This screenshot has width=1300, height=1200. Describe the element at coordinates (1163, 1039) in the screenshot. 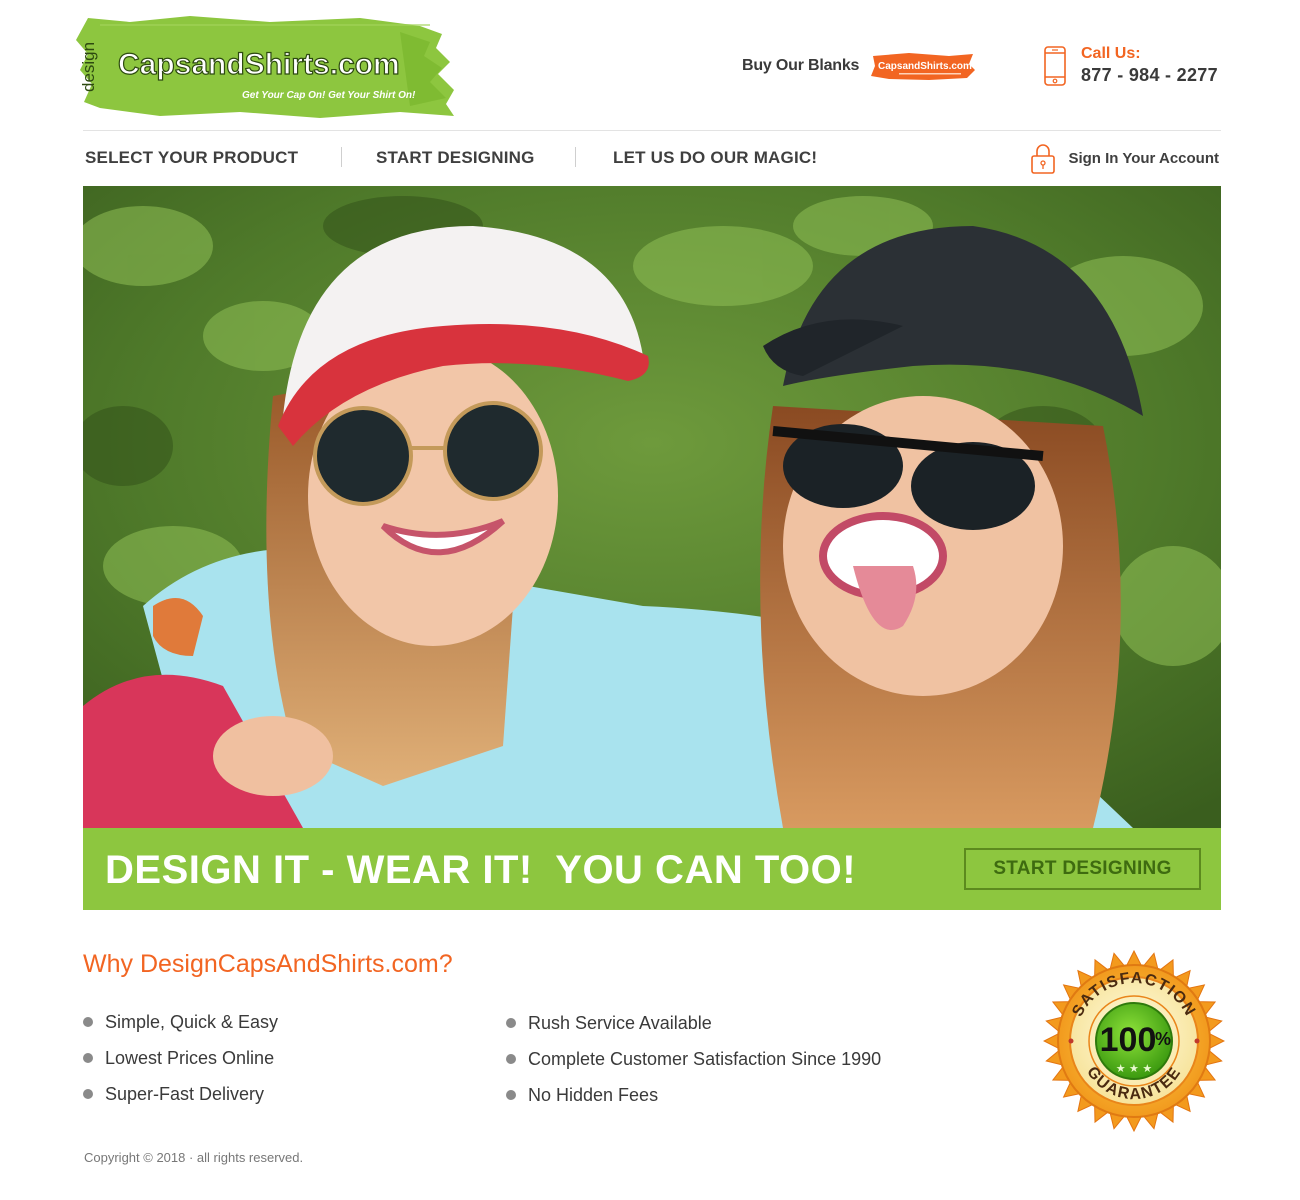

I see `badge-percent: %` at that location.